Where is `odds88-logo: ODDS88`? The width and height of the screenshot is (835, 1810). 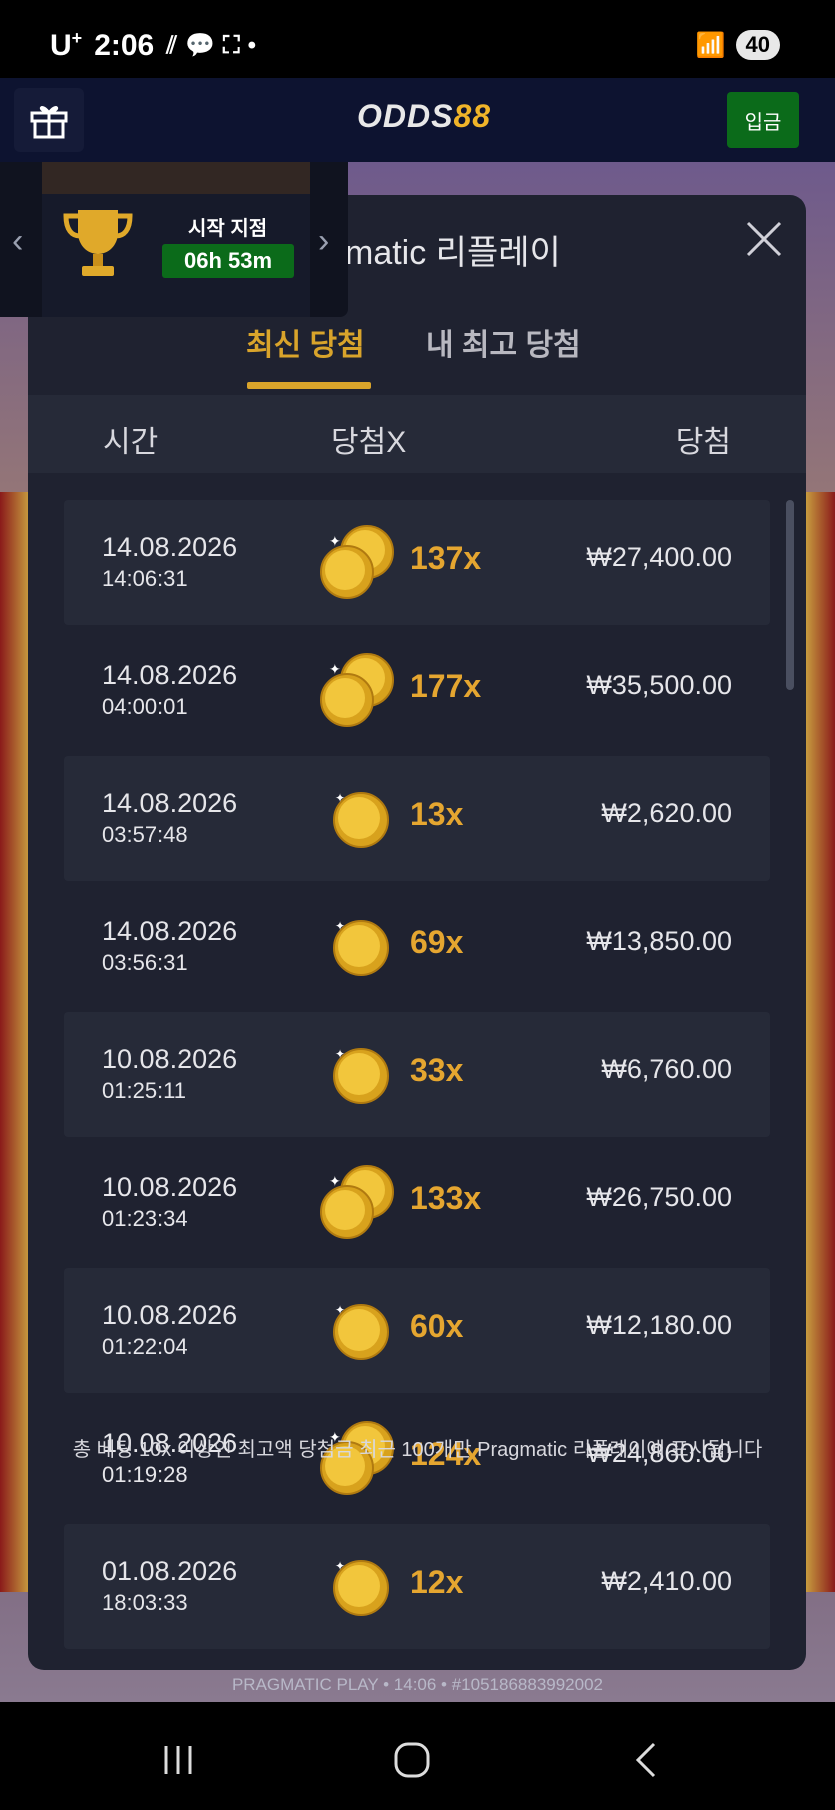
odds88-logo: ODDS88 is located at coordinates (424, 116).